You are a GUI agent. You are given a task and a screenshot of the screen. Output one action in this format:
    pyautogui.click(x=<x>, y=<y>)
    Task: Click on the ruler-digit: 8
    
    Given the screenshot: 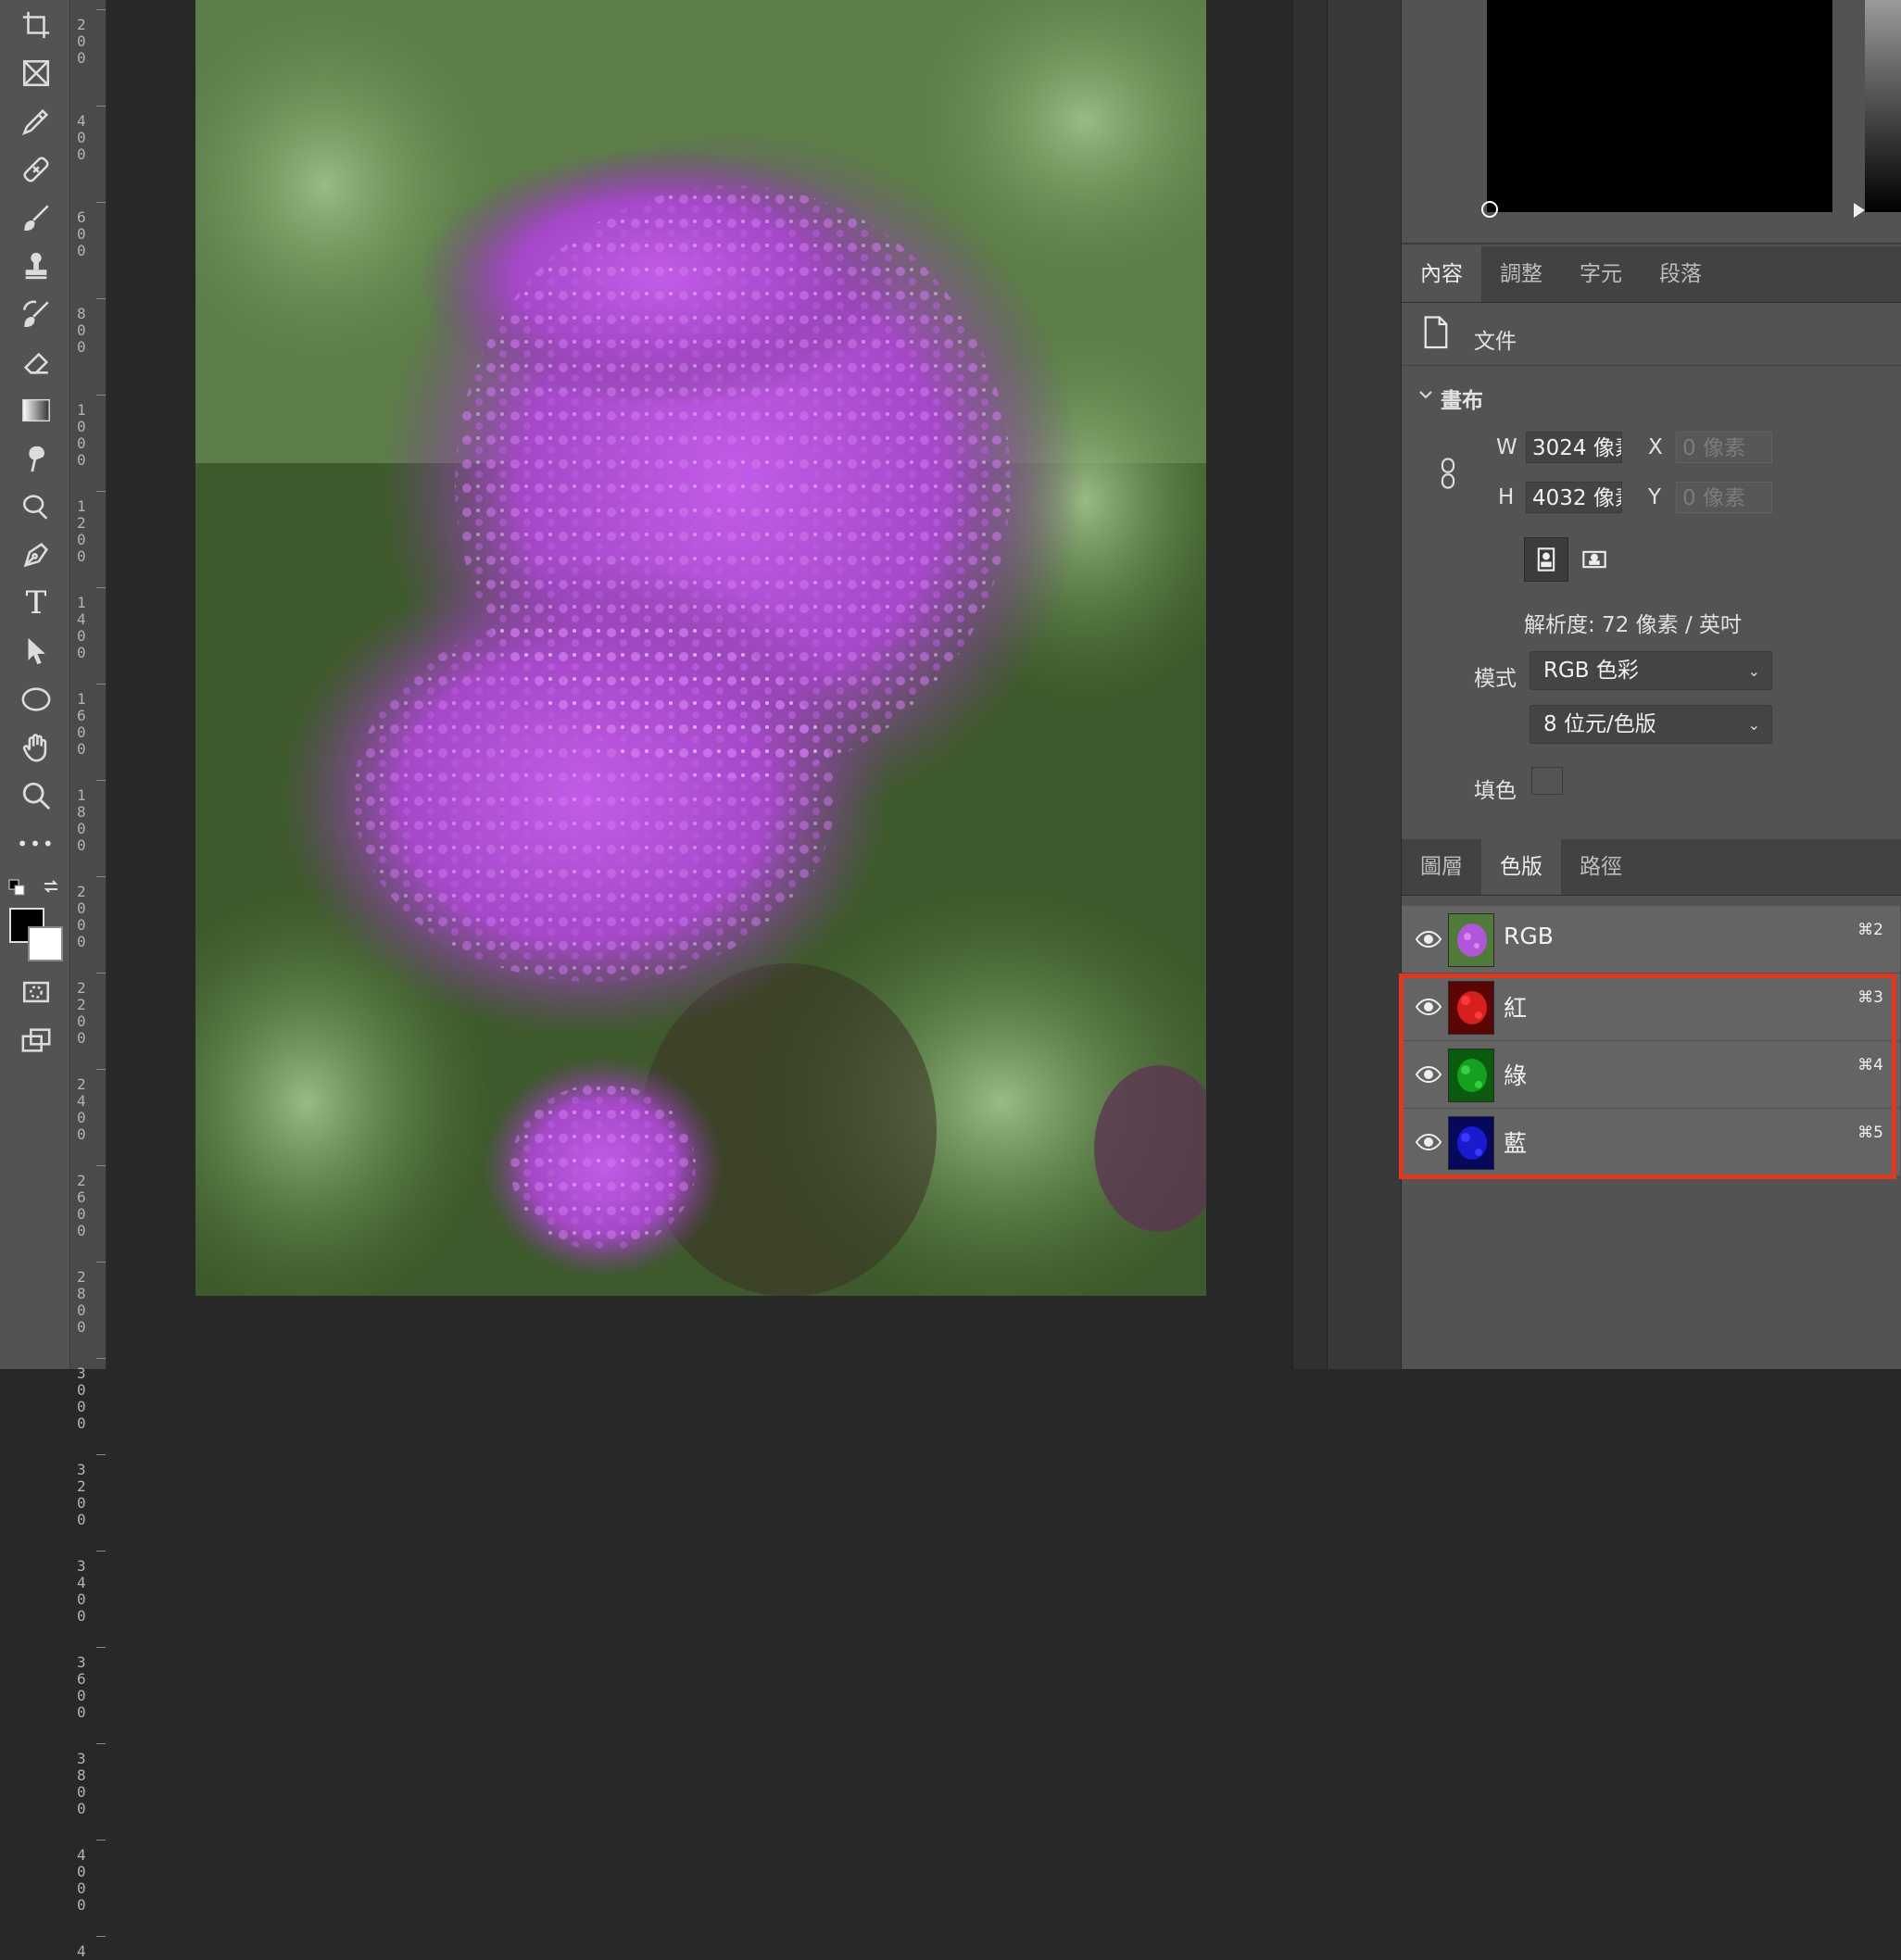 What is the action you would take?
    pyautogui.click(x=81, y=313)
    